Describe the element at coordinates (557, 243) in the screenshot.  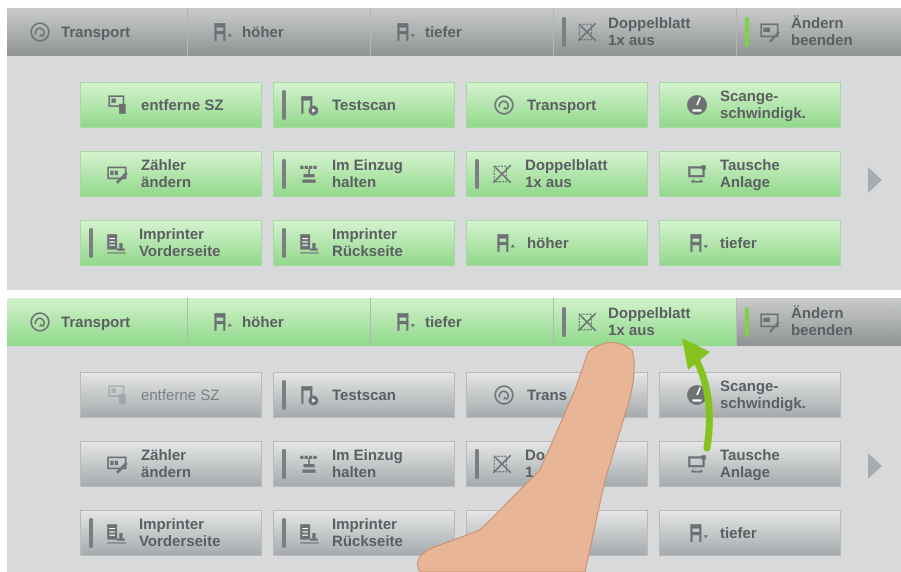
I see `function-button: höher` at that location.